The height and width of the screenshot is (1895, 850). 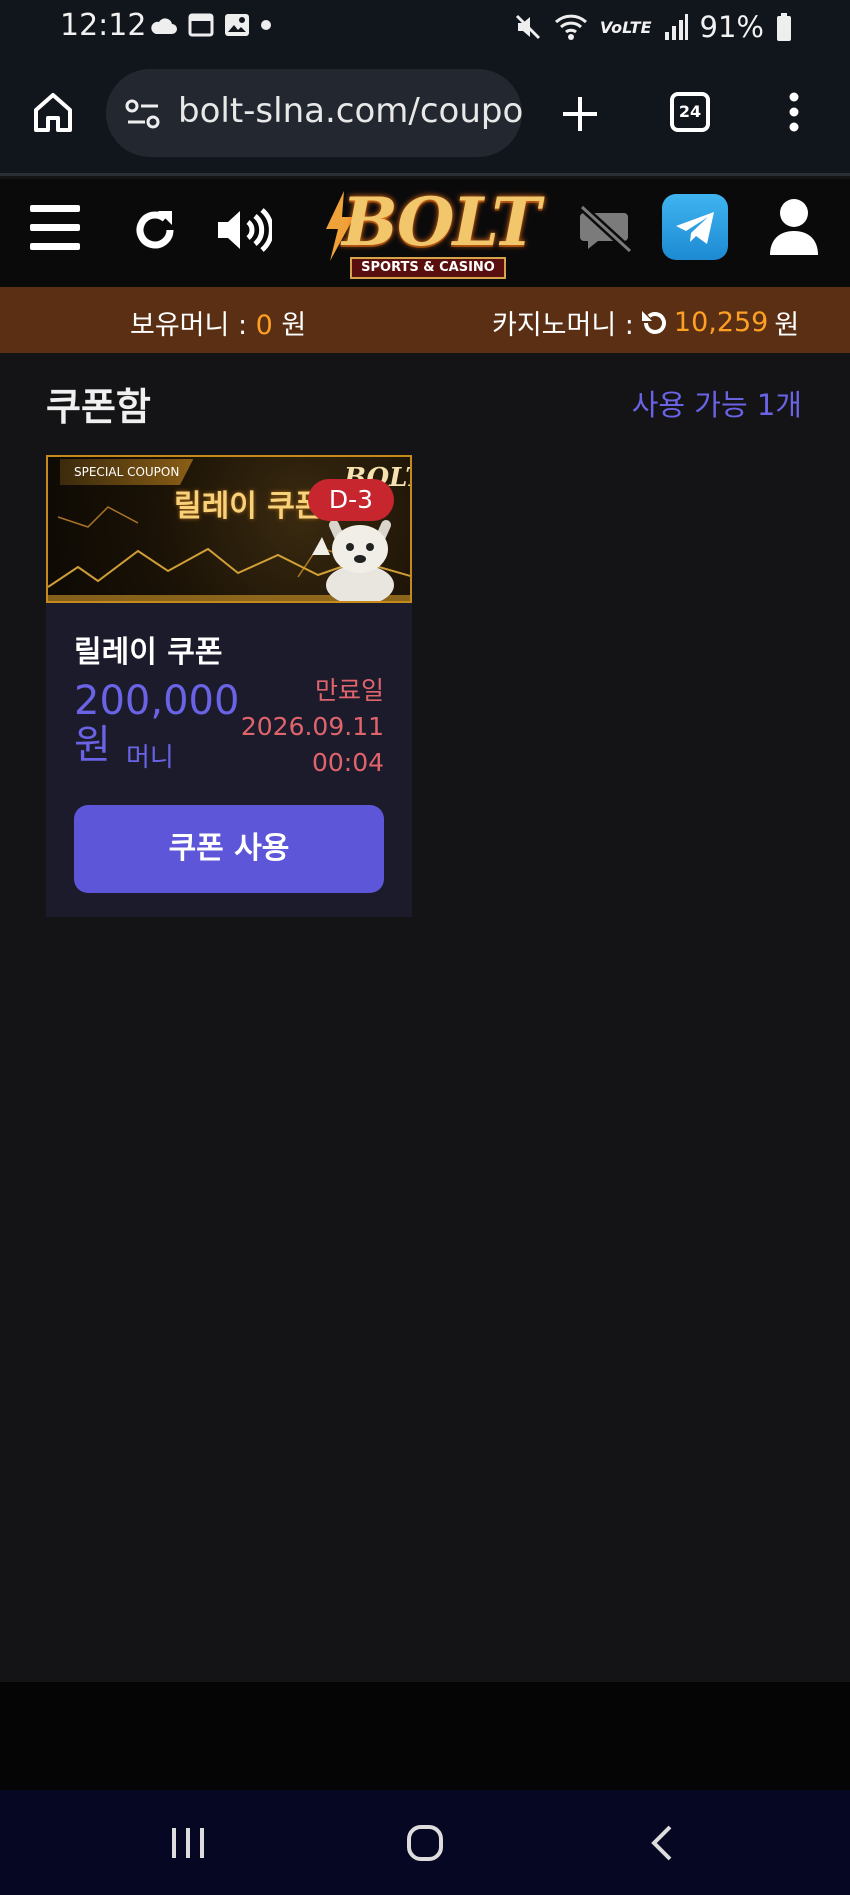 What do you see at coordinates (351, 500) in the screenshot?
I see `d-day-badge: D-3` at bounding box center [351, 500].